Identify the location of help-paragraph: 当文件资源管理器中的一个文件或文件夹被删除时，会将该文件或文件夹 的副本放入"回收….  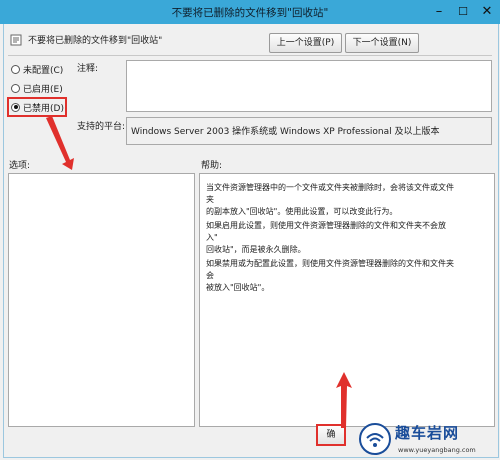
(330, 199).